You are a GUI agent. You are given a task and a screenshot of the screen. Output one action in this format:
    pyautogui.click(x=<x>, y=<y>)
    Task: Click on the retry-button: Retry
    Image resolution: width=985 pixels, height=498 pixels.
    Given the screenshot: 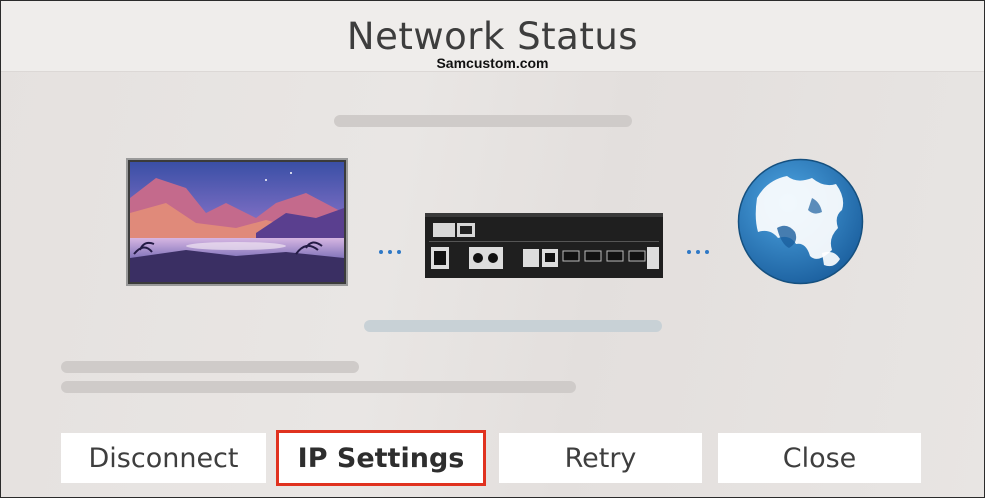 What is the action you would take?
    pyautogui.click(x=600, y=458)
    